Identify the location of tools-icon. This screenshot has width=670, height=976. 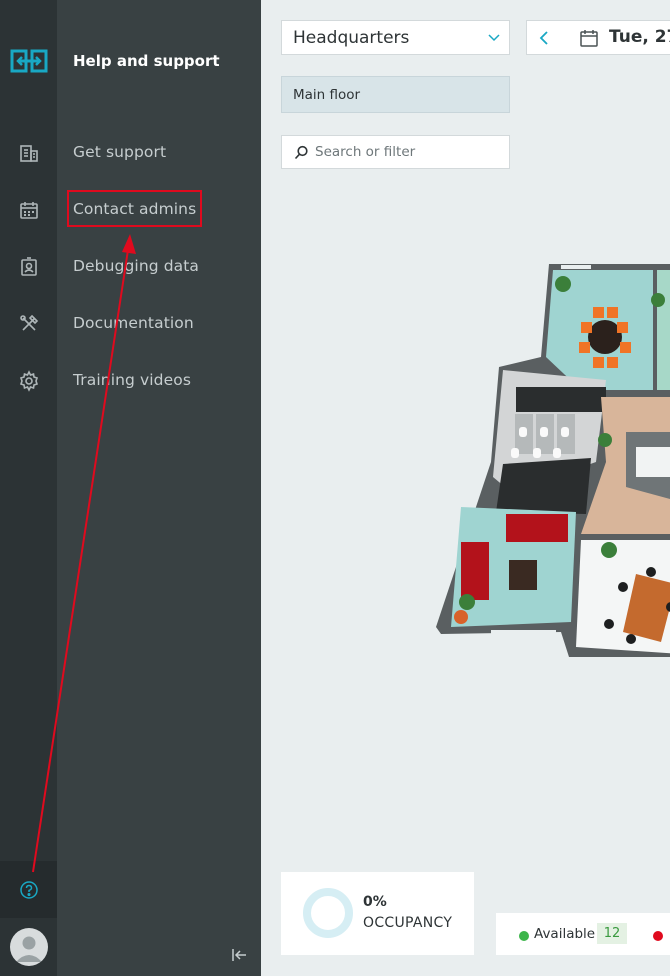
(29, 324).